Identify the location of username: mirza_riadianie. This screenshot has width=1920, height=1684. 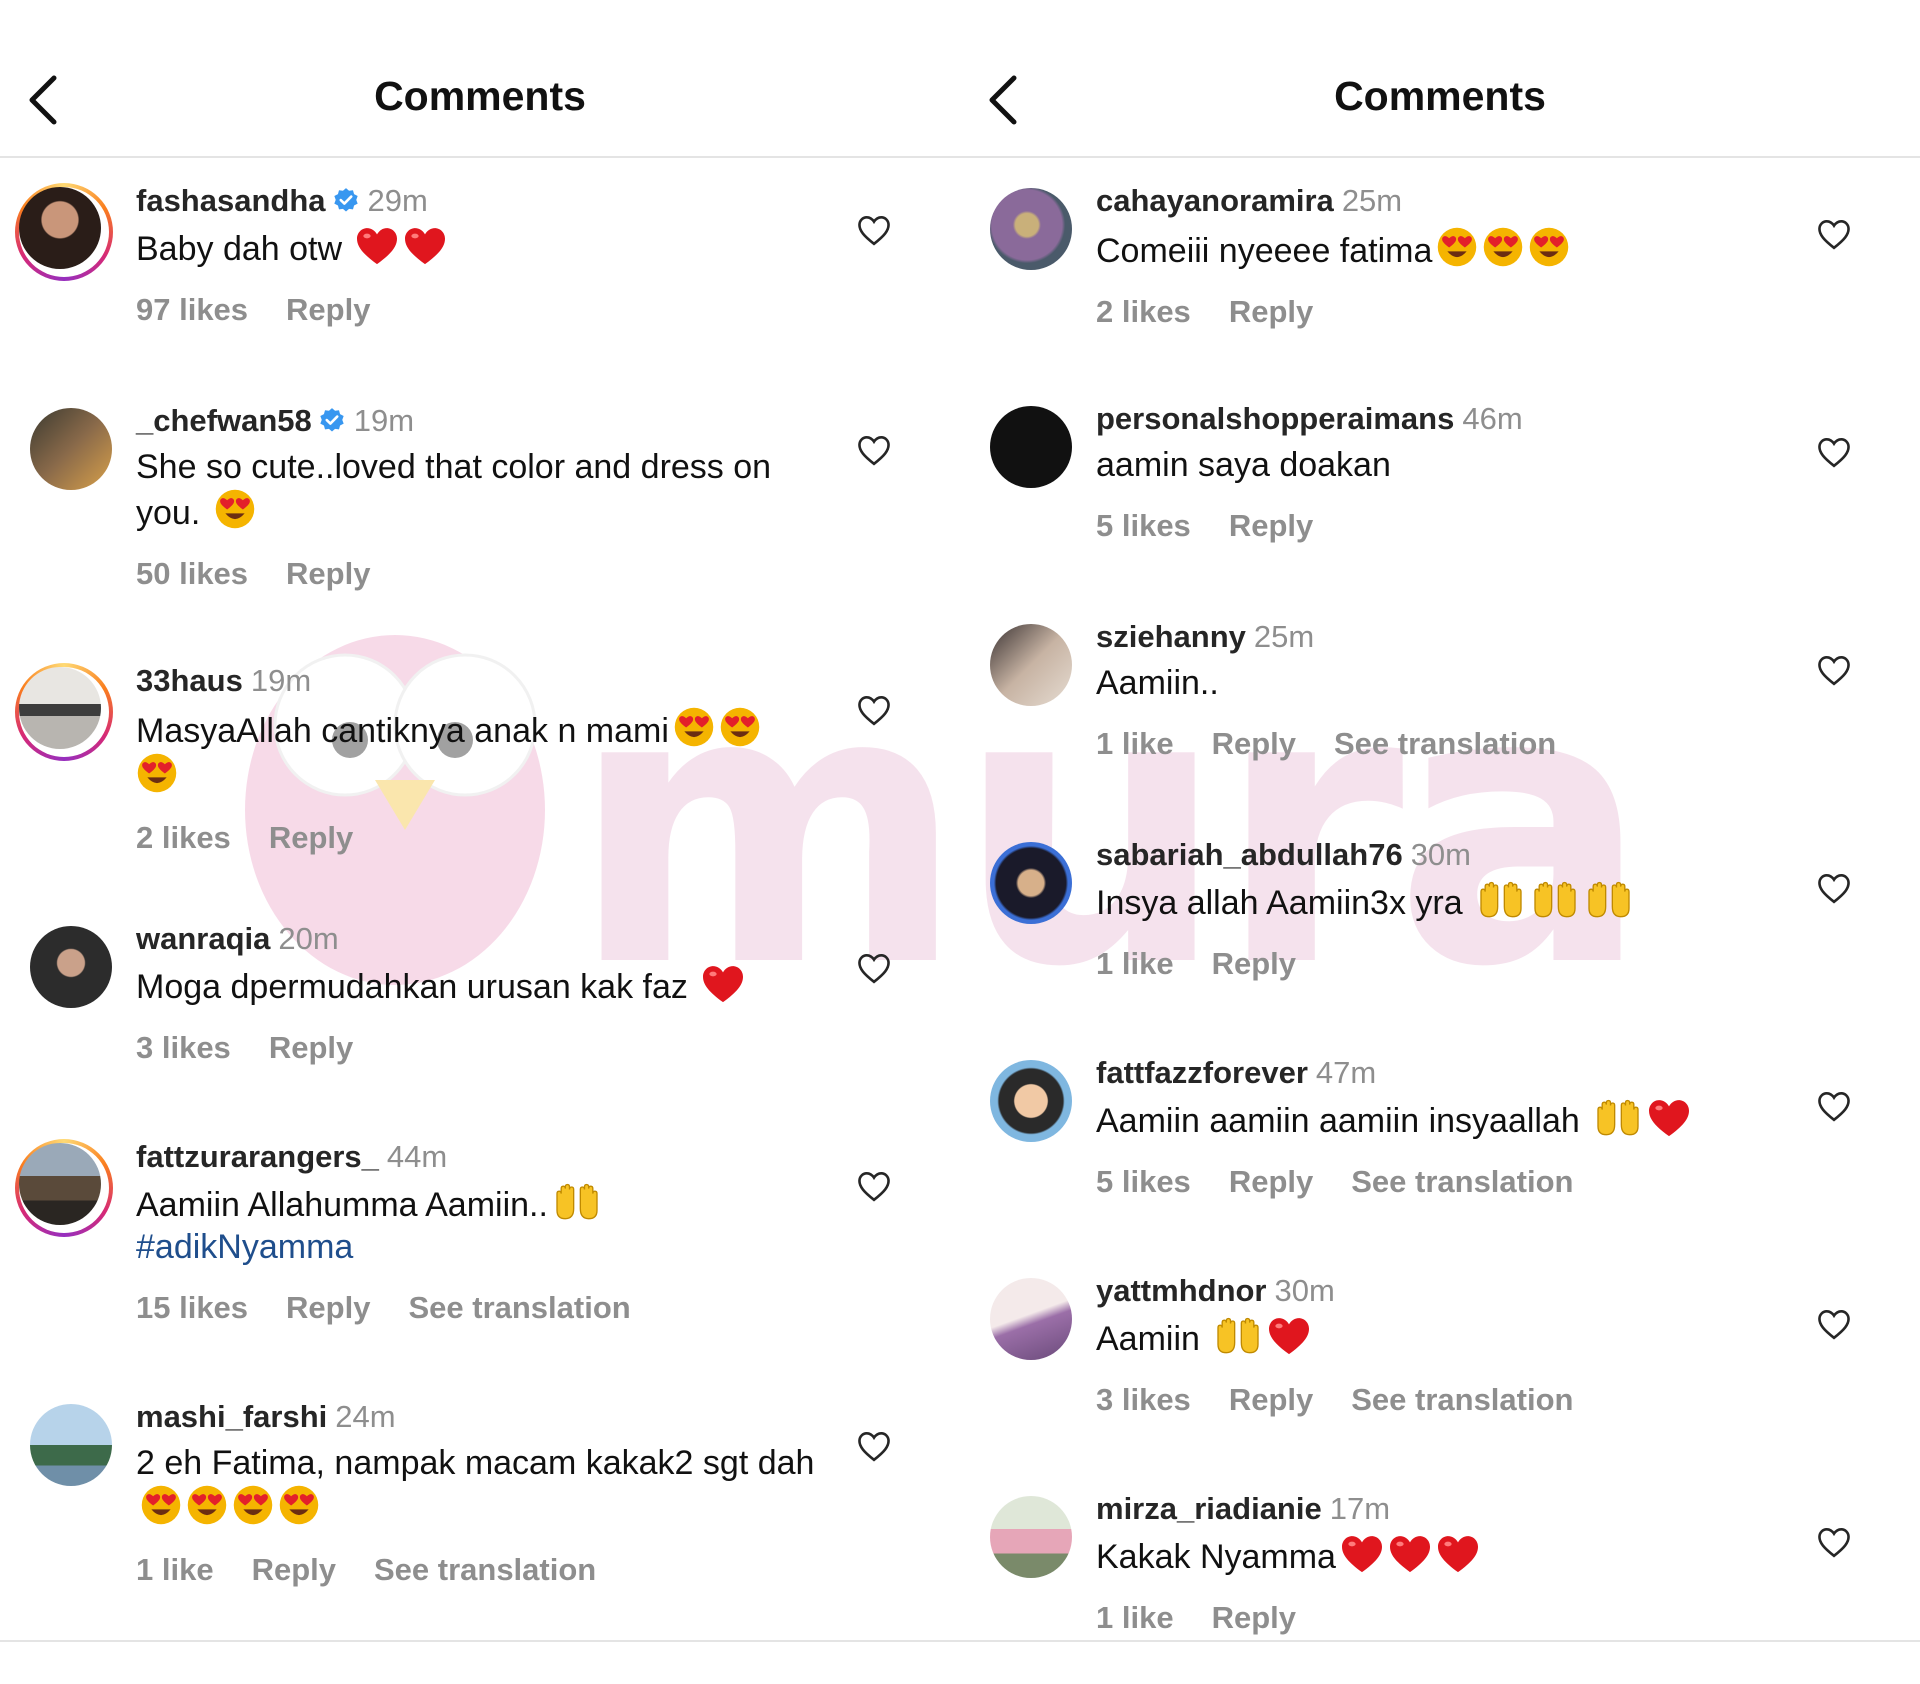
(1209, 1508).